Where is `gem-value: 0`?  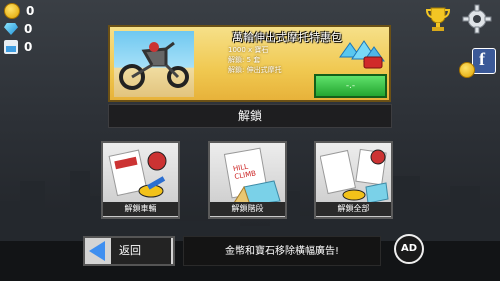 gem-value: 0 is located at coordinates (28, 29).